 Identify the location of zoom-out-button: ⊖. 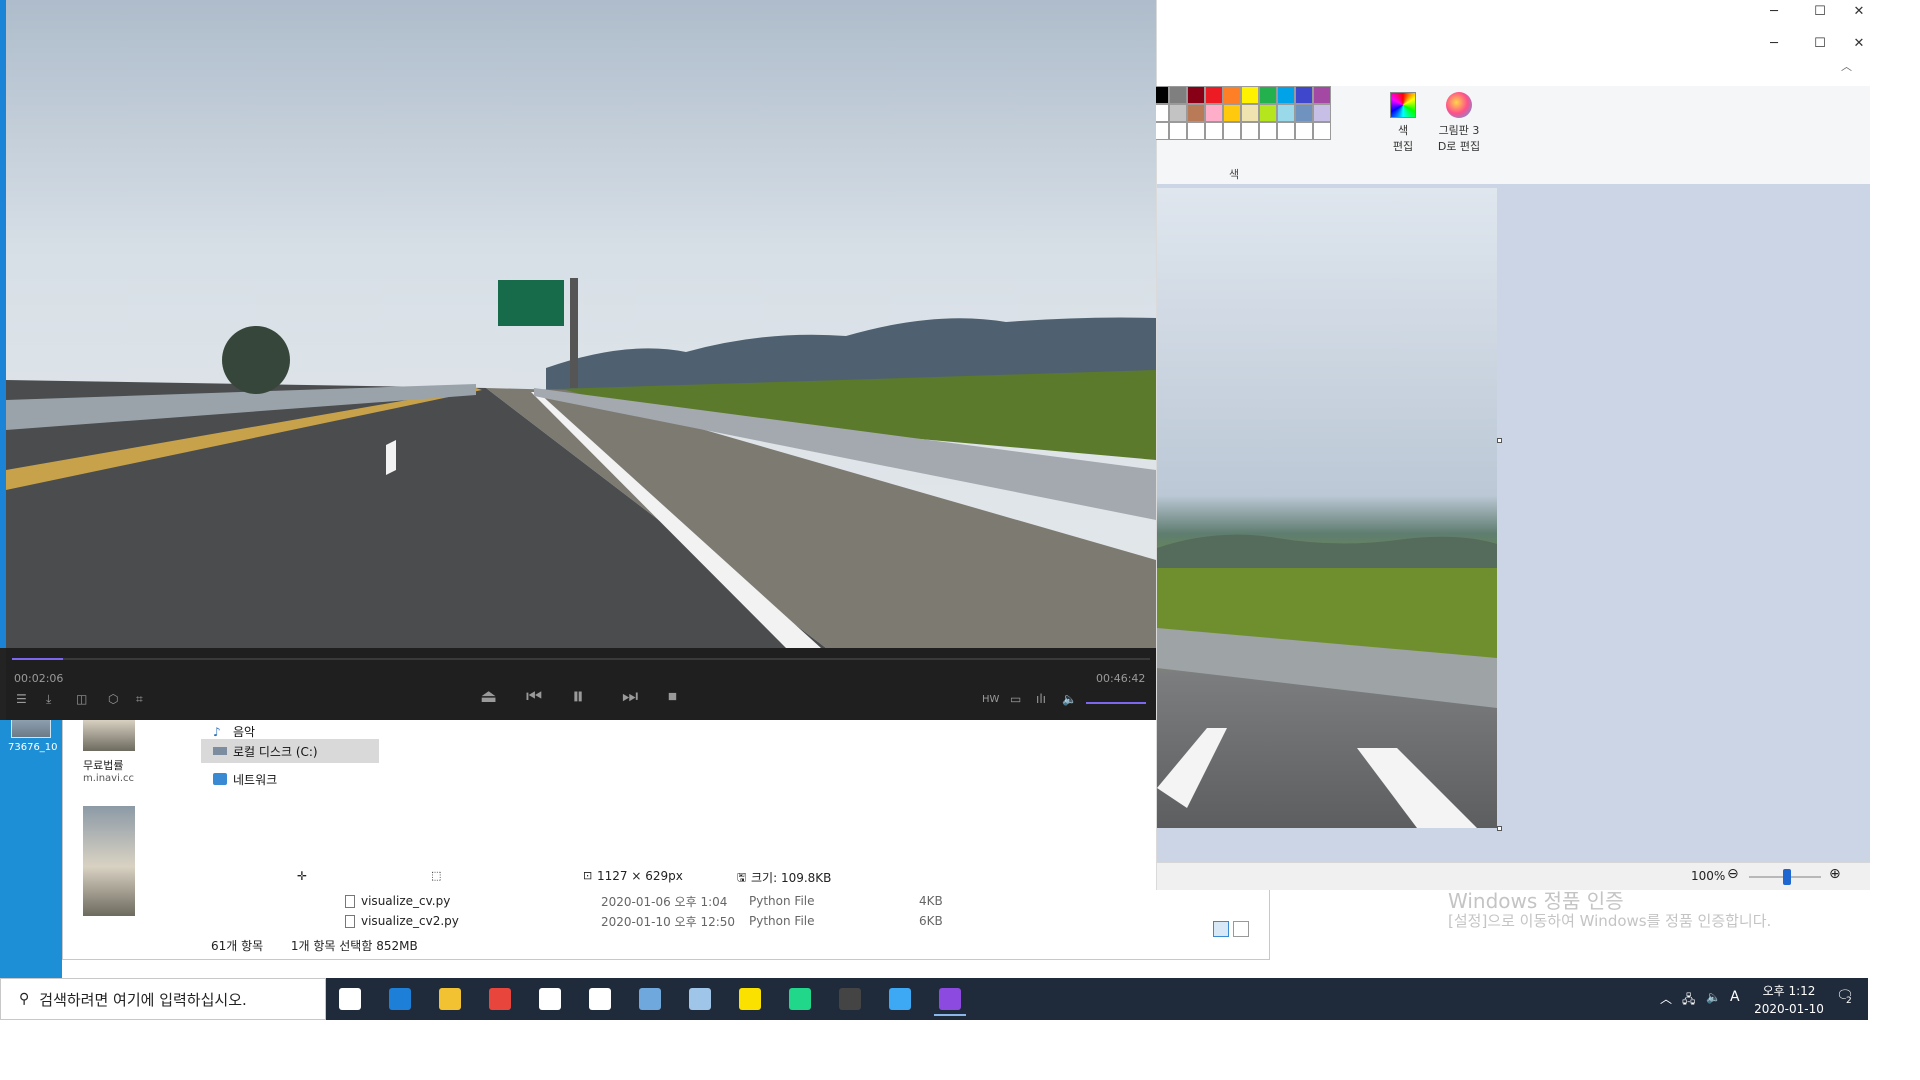
(1733, 874).